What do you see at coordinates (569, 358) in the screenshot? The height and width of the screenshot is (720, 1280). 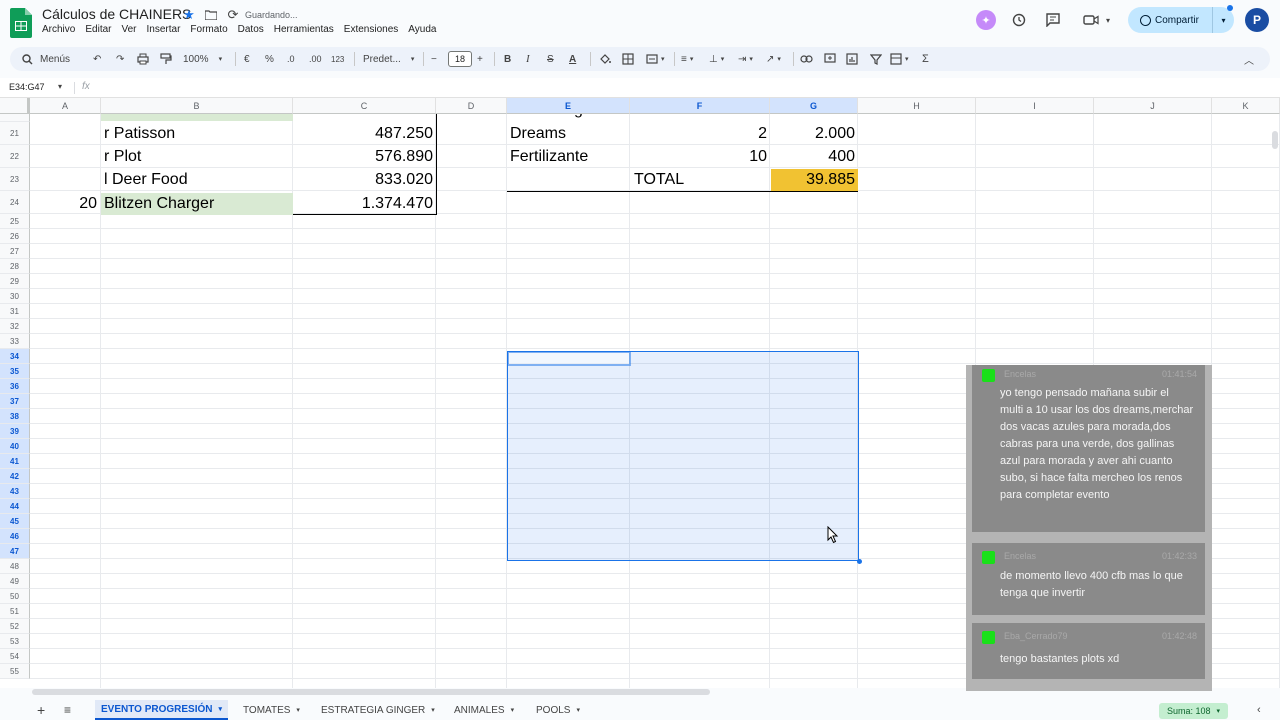 I see `active-cell` at bounding box center [569, 358].